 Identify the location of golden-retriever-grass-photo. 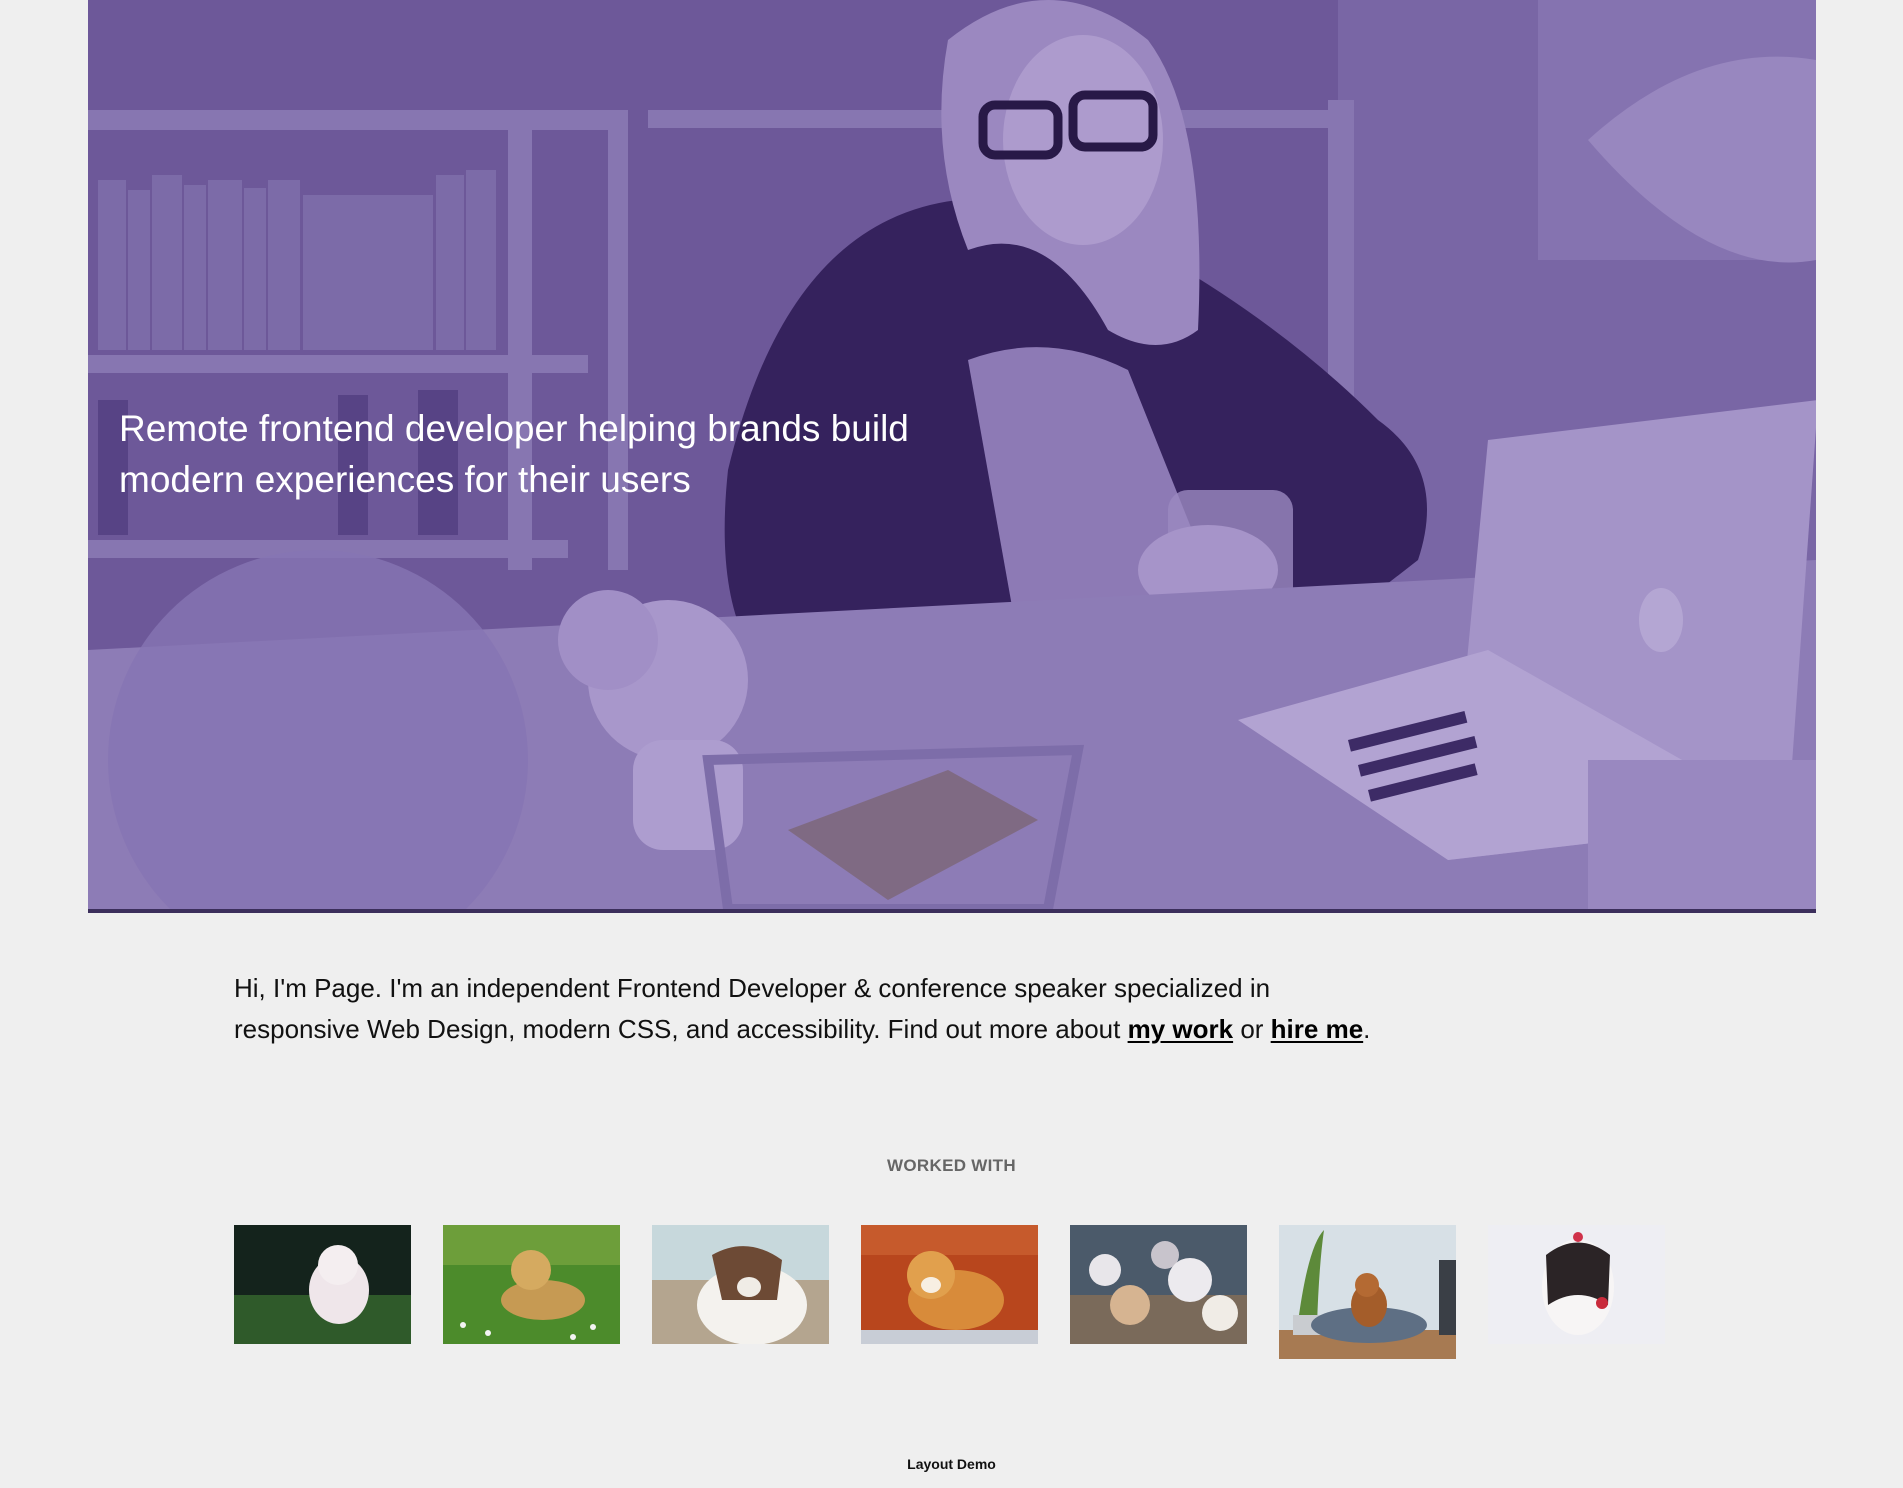
(531, 1284).